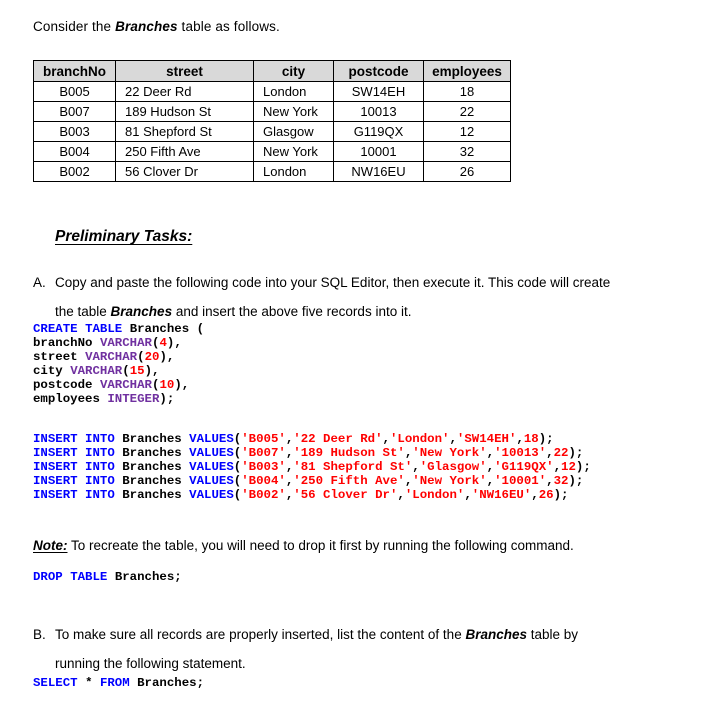 Image resolution: width=723 pixels, height=718 pixels. I want to click on create-column-line: branchNo VARCHAR(4),, so click(107, 343).